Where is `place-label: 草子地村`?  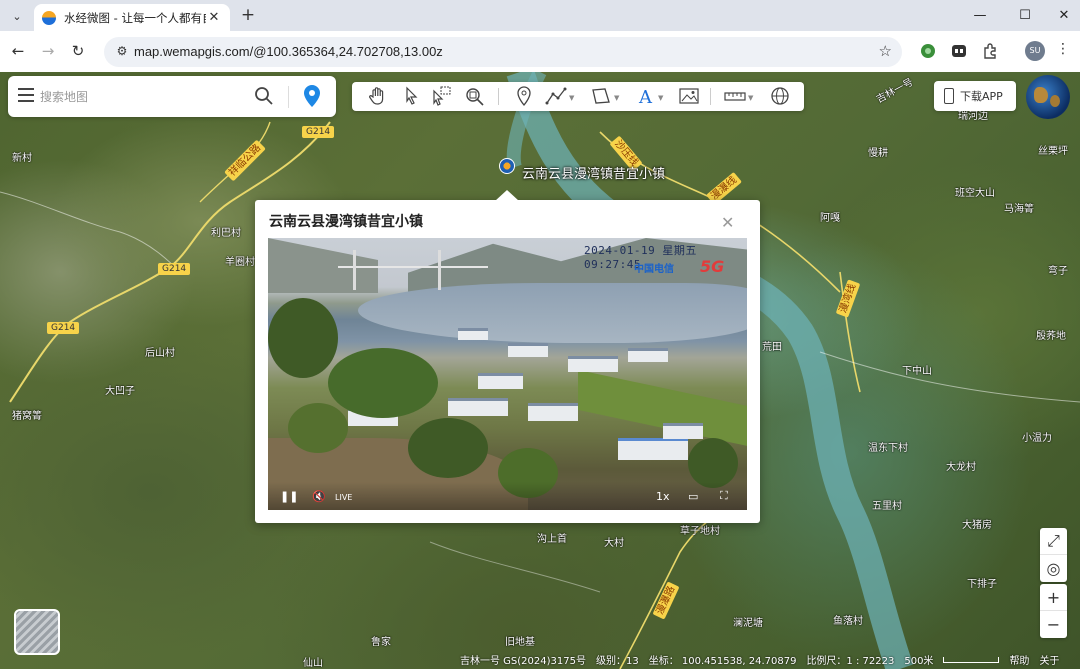
place-label: 草子地村 is located at coordinates (700, 531).